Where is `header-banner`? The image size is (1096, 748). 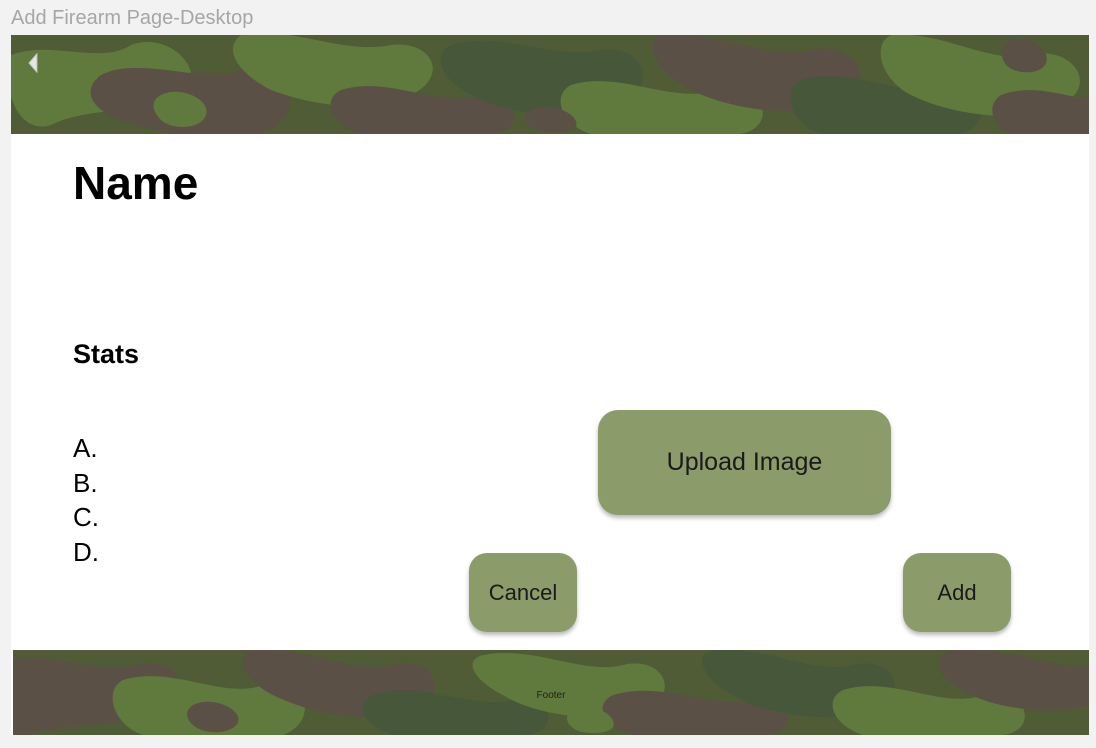
header-banner is located at coordinates (550, 84).